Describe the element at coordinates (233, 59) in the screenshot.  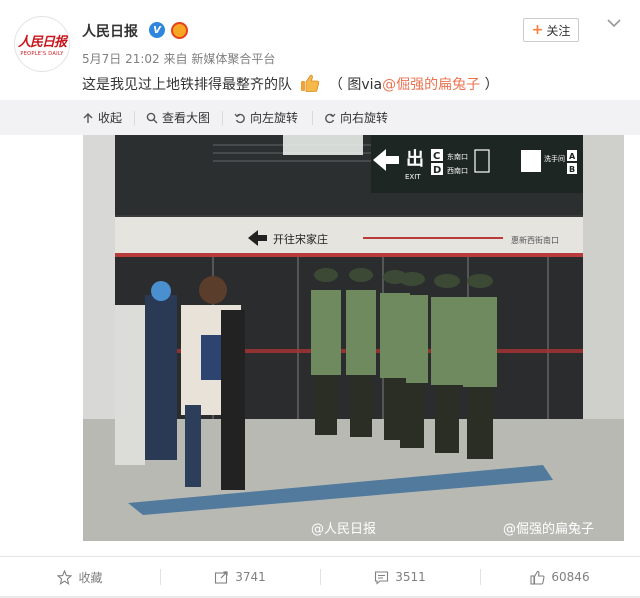
I see `post-source: 新媒体聚合平台` at that location.